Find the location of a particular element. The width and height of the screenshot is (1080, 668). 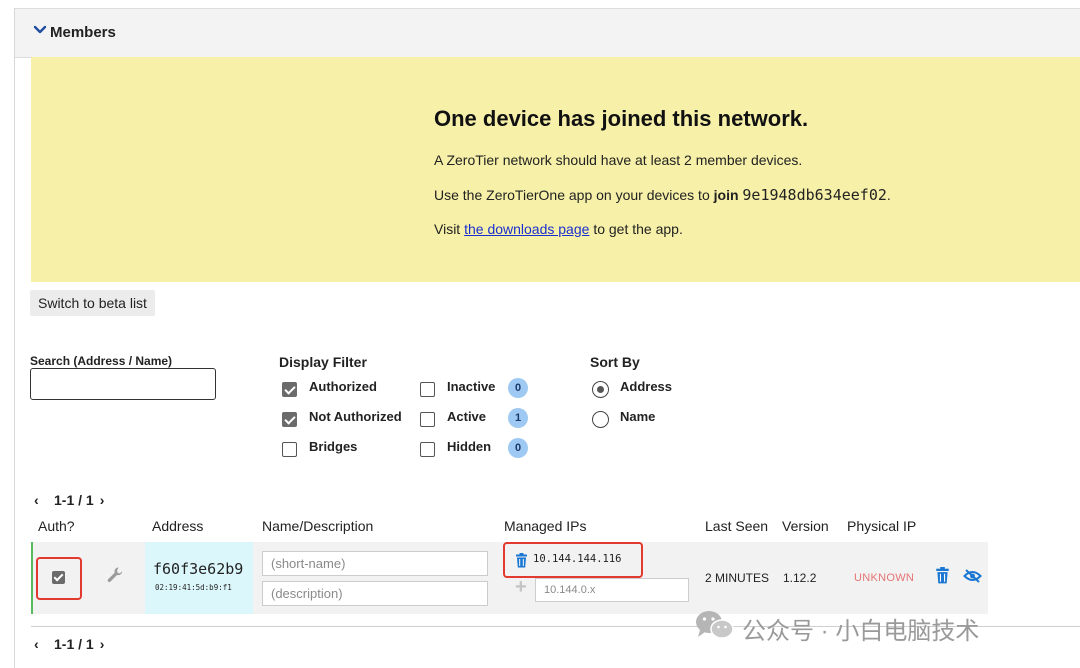

search-input is located at coordinates (123, 384).